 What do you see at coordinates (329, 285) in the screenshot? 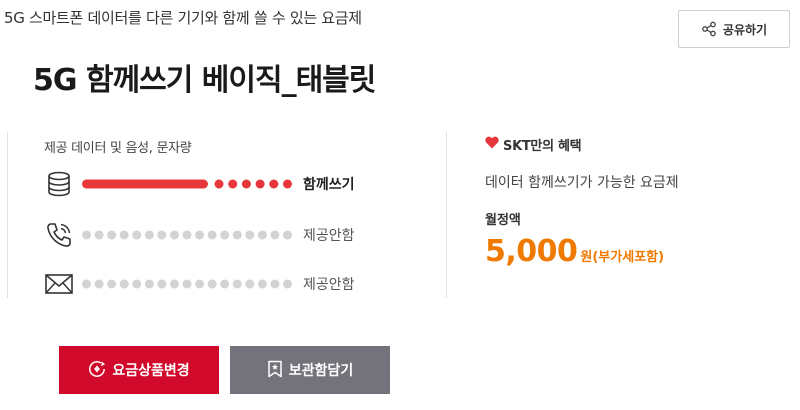
I see `provision-label-sms: 제공안함` at bounding box center [329, 285].